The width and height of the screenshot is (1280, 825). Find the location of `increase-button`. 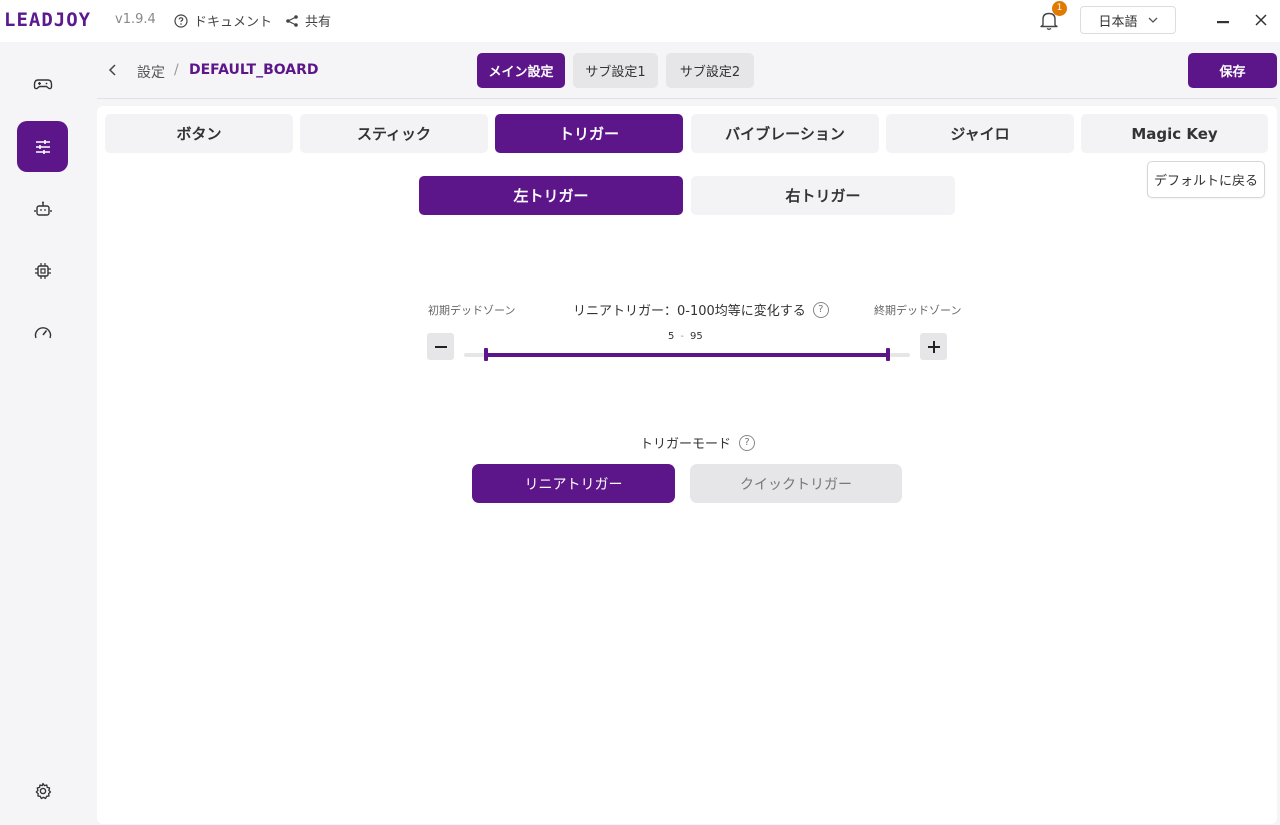

increase-button is located at coordinates (933, 346).